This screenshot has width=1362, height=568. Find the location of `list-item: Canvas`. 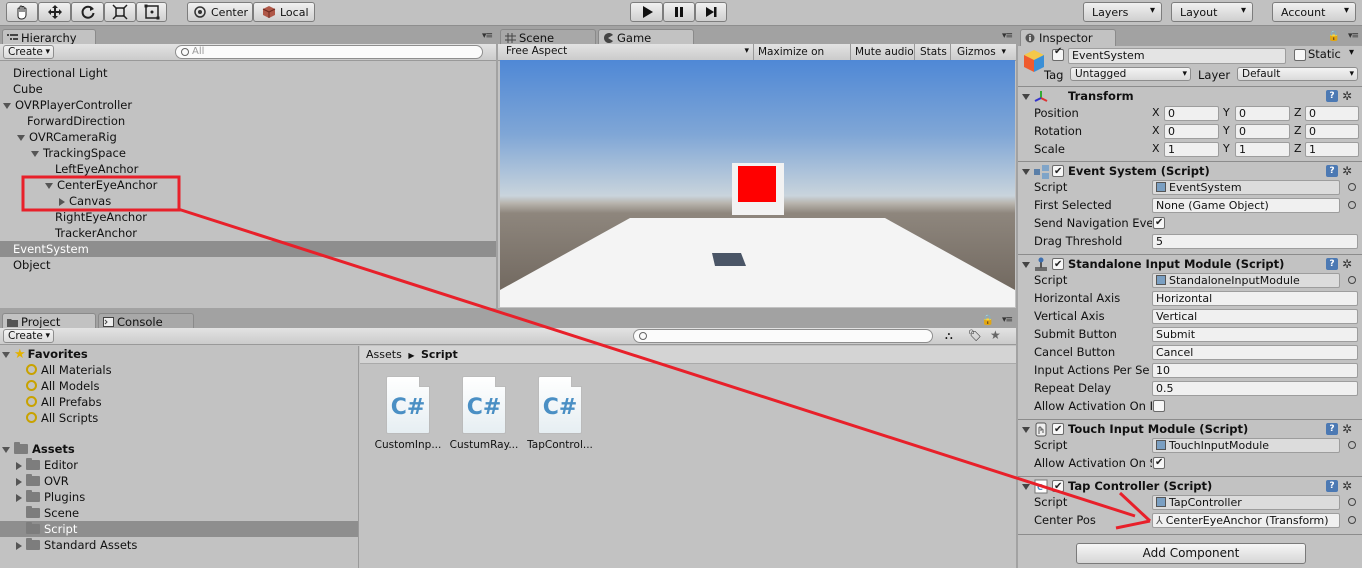

list-item: Canvas is located at coordinates (248, 201).